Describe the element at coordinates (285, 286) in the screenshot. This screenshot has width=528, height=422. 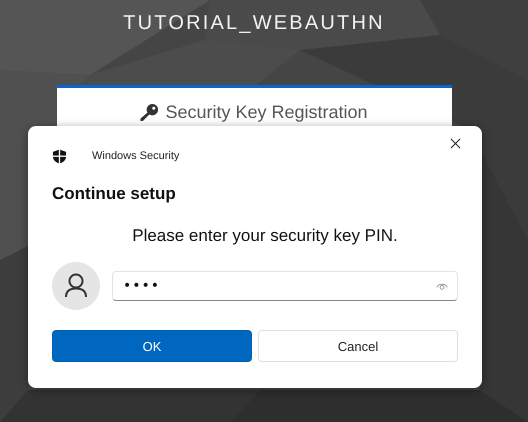
I see `pin-field: ••••` at that location.